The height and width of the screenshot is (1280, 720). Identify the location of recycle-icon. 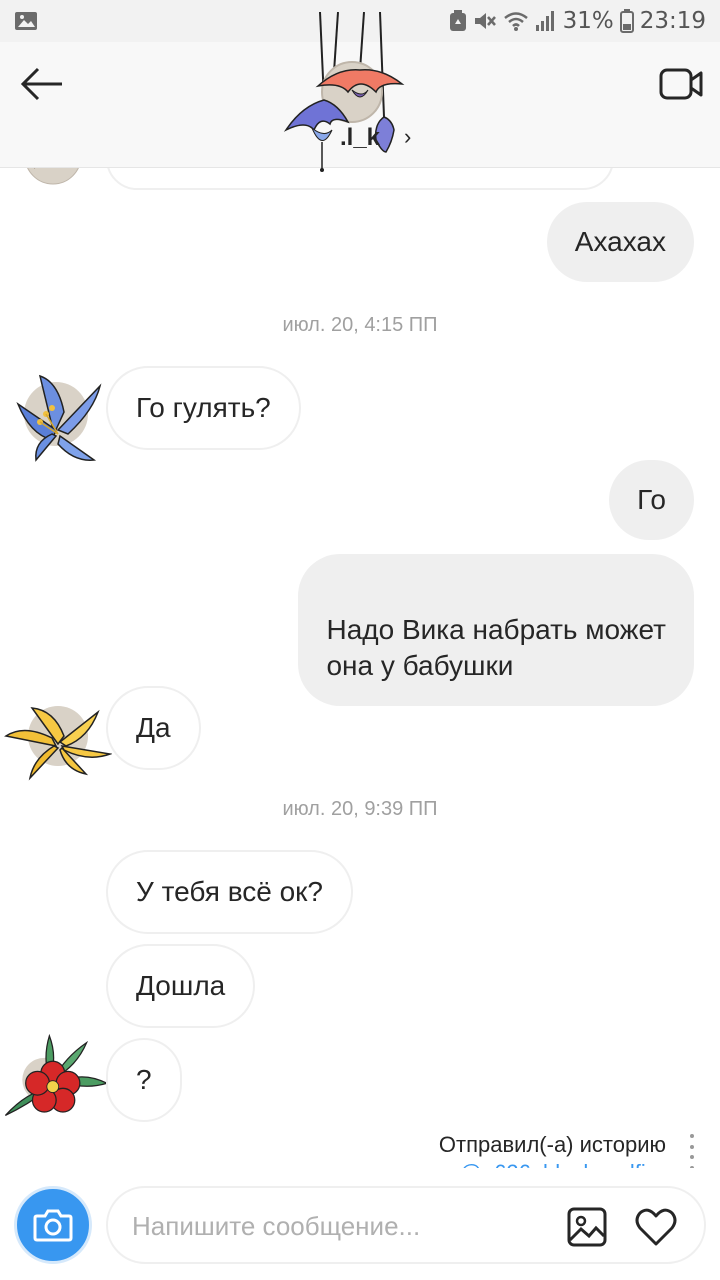
(457, 20).